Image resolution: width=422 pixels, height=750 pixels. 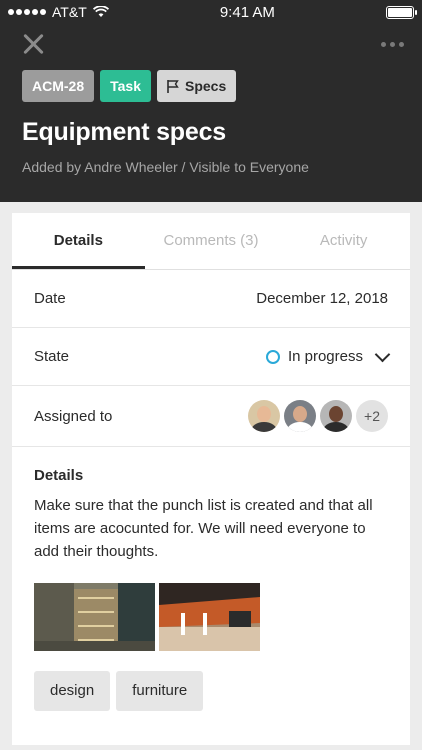 I want to click on date-value: December 12, 2018, so click(x=322, y=298).